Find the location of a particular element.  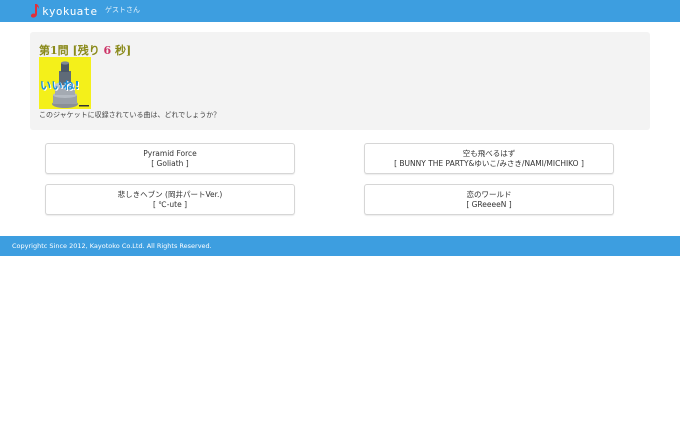

user-name: ゲストさん is located at coordinates (122, 10).